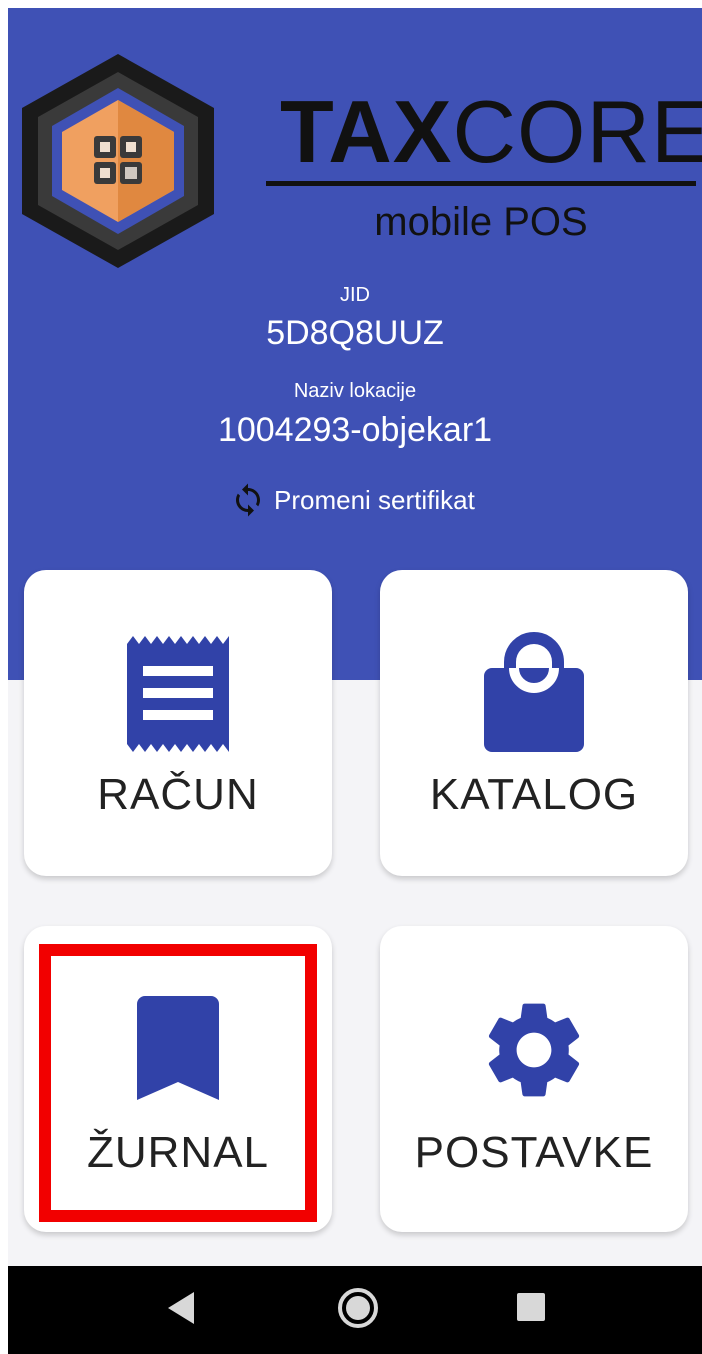 The width and height of the screenshot is (702, 1354). Describe the element at coordinates (355, 295) in the screenshot. I see `jid-label: JID` at that location.